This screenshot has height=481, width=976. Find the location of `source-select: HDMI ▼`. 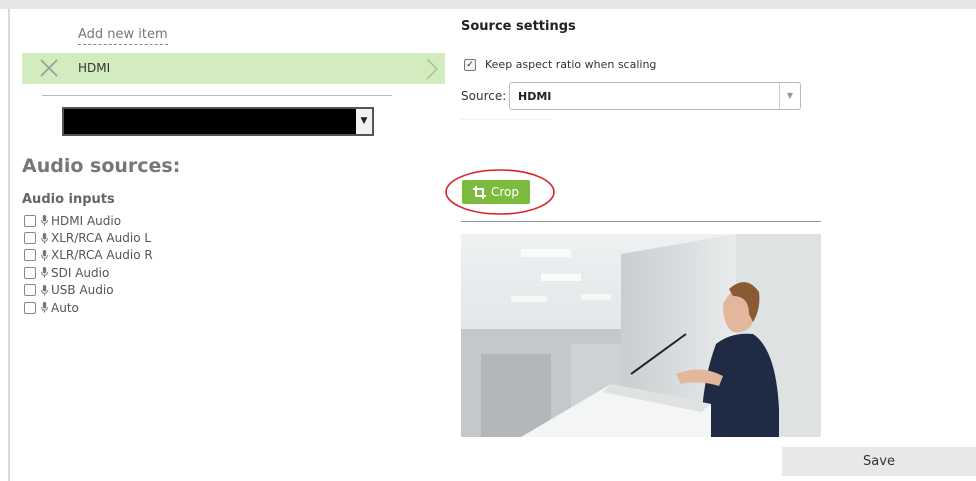

source-select: HDMI ▼ is located at coordinates (655, 96).